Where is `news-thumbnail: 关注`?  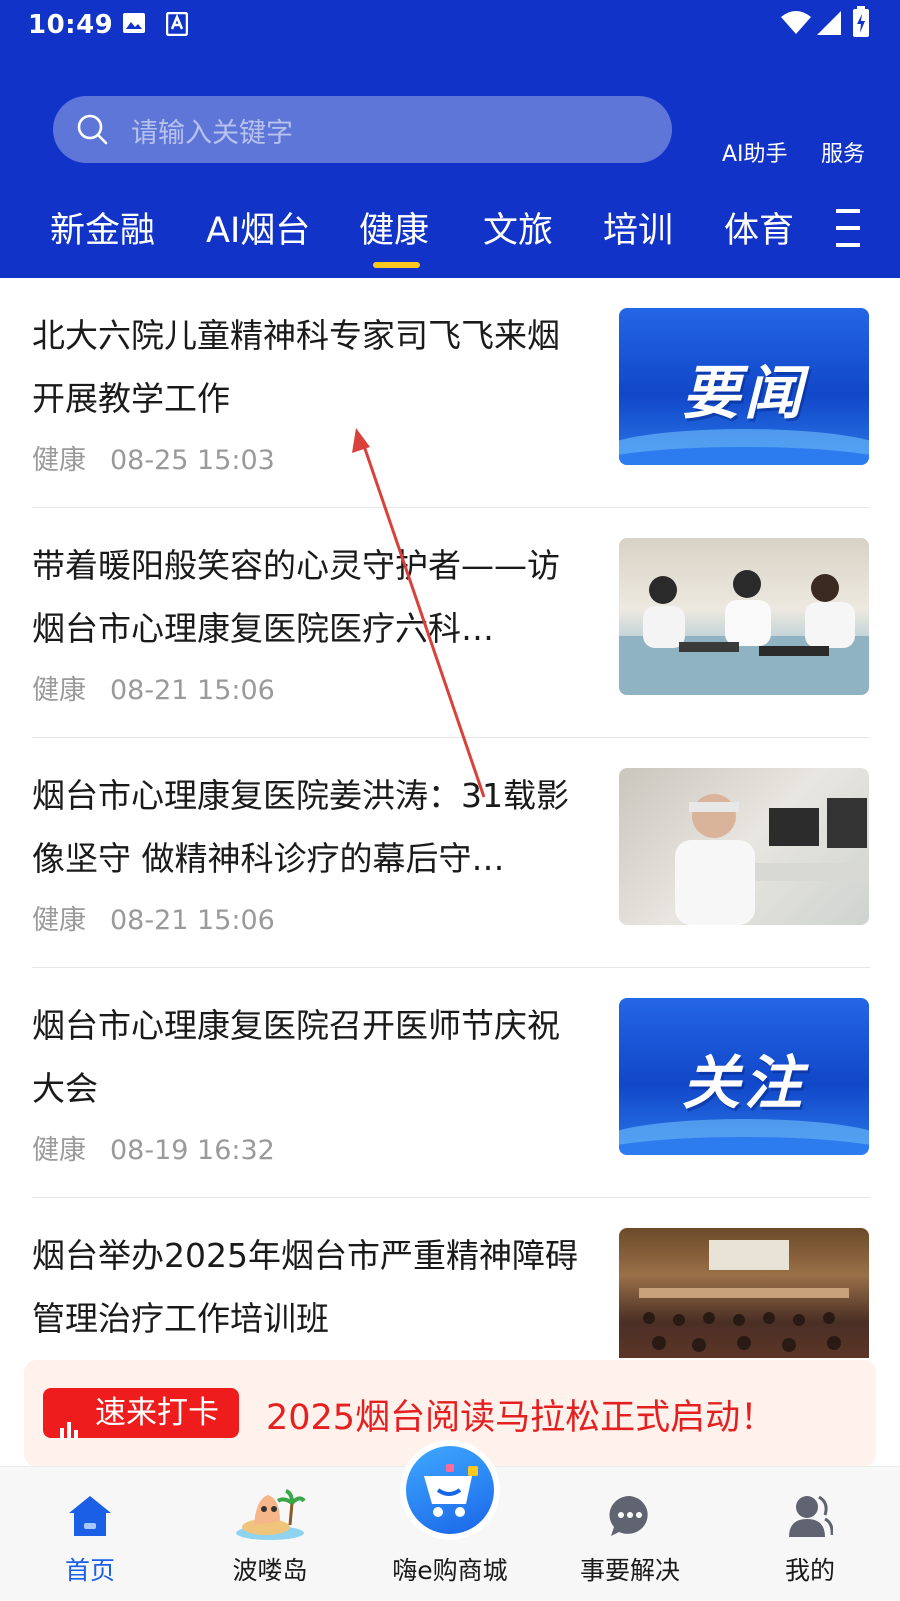
news-thumbnail: 关注 is located at coordinates (744, 1076).